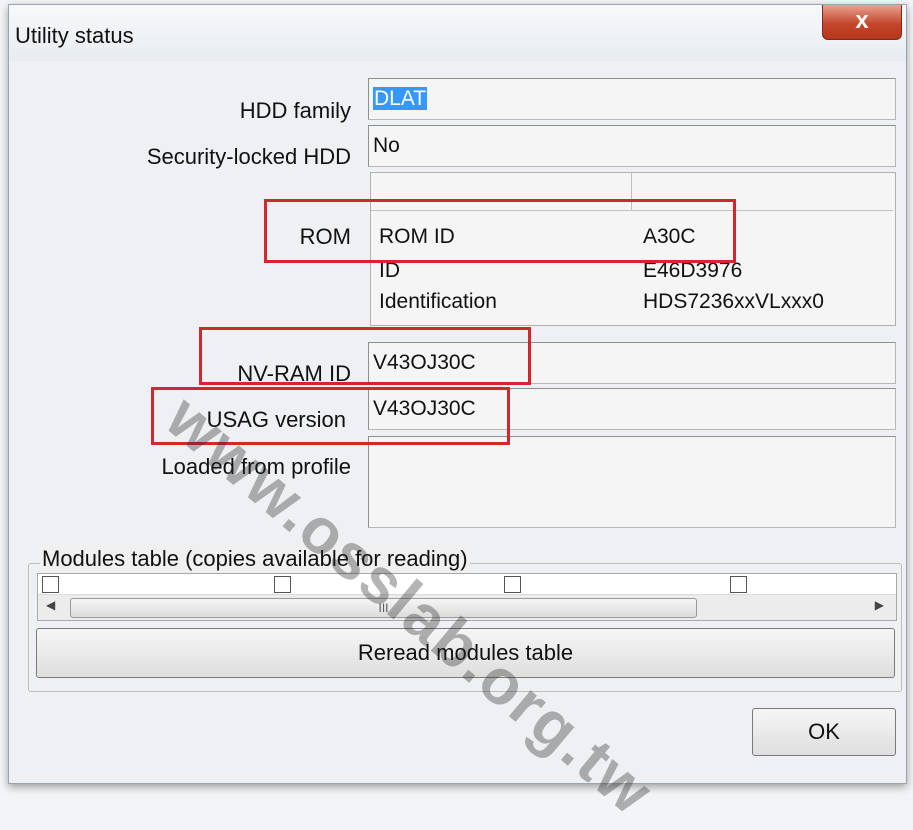 This screenshot has width=913, height=830. What do you see at coordinates (256, 466) in the screenshot?
I see `loaded-from-profile-label: Loaded from profile` at bounding box center [256, 466].